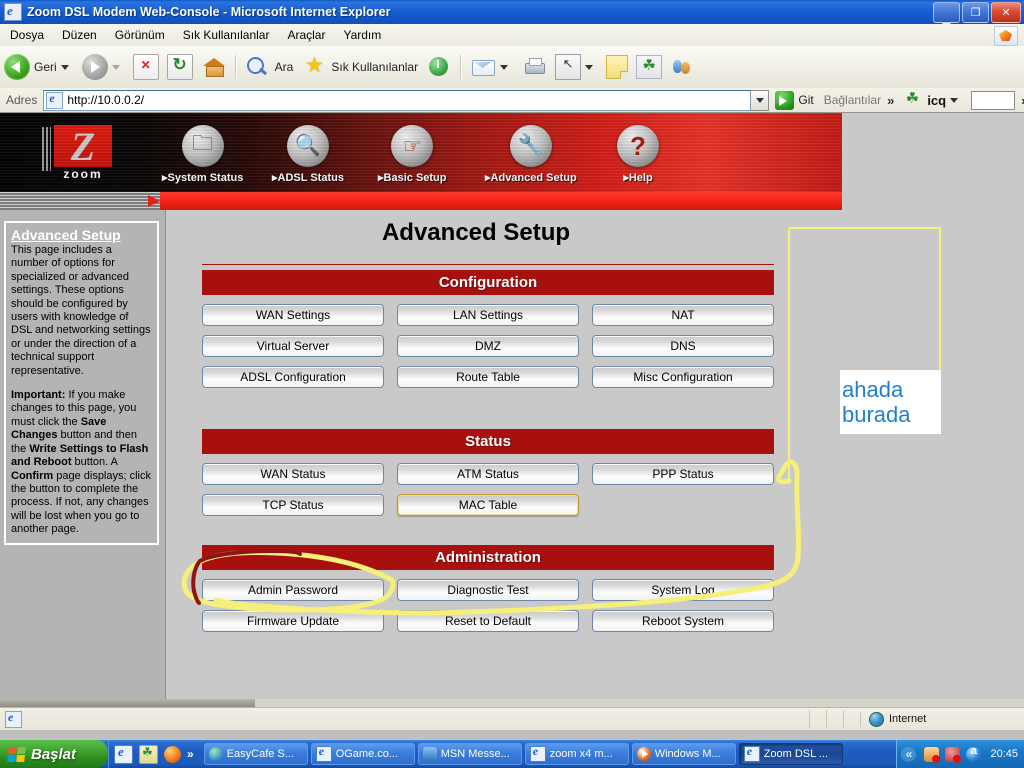 The height and width of the screenshot is (768, 1024). What do you see at coordinates (412, 154) in the screenshot?
I see `nav-basic-setup: ☞ Basic Setup` at bounding box center [412, 154].